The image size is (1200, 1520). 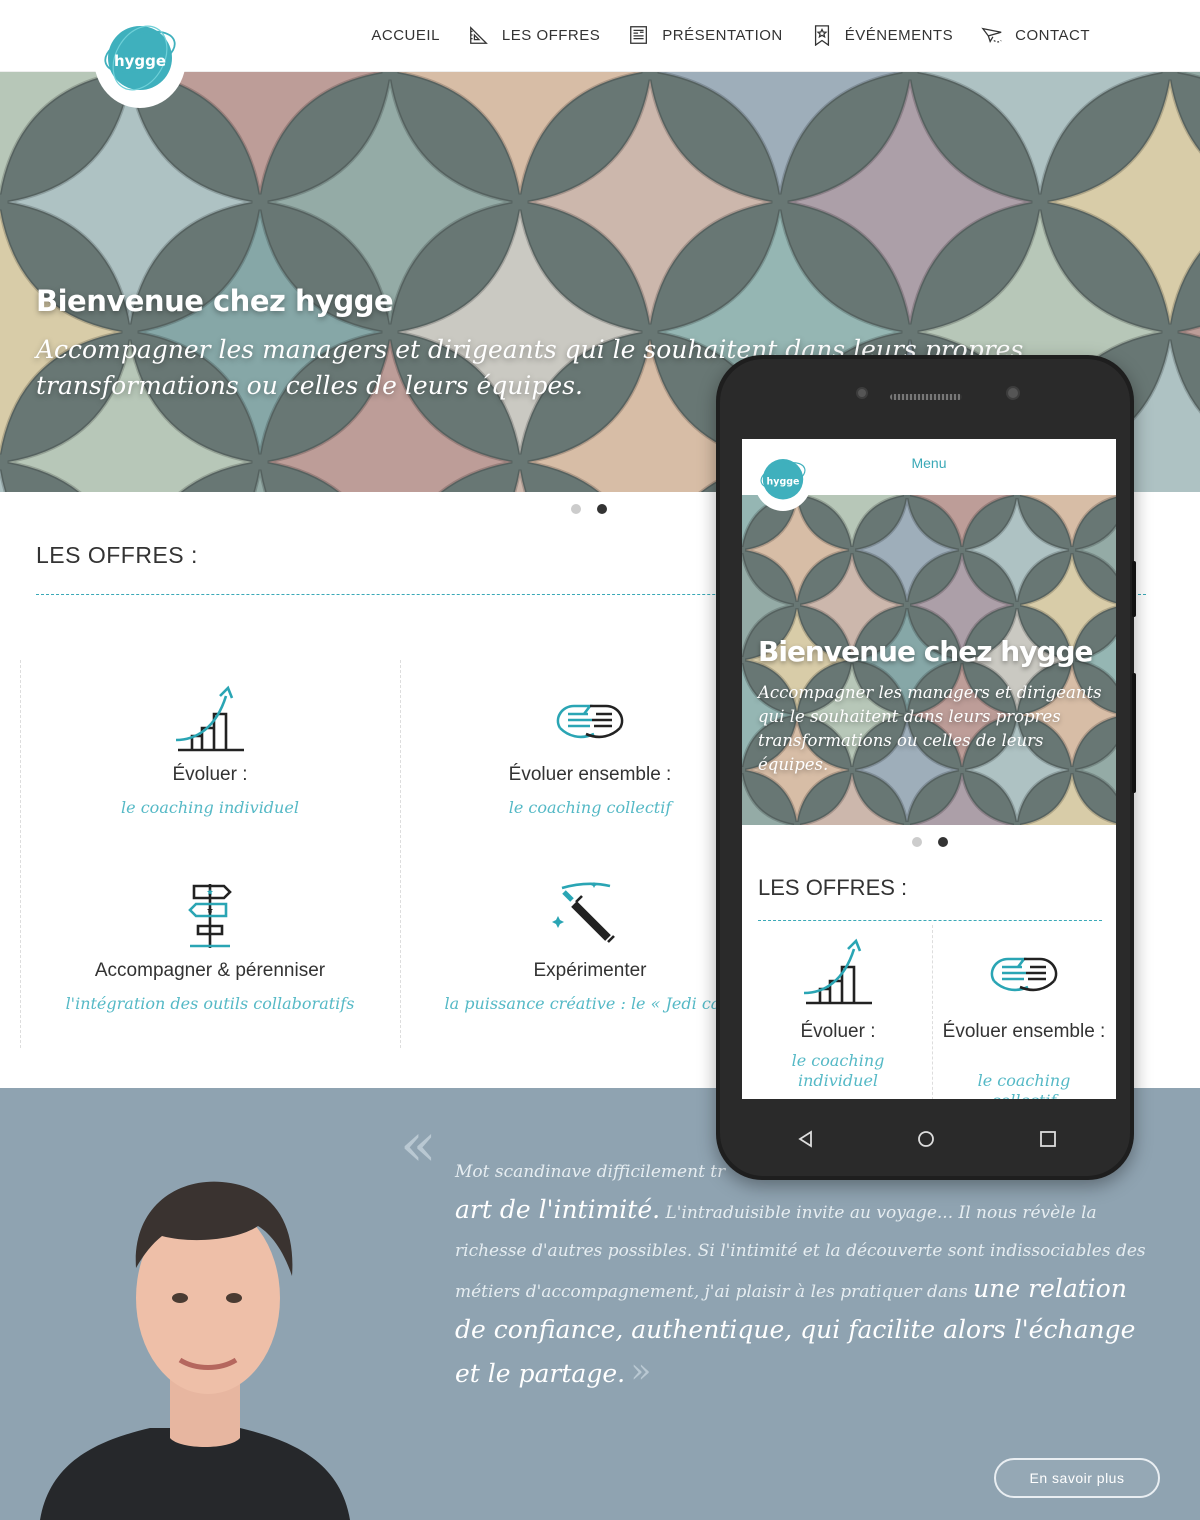 I want to click on offres-section-title: LES OFFRES :, so click(x=117, y=555).